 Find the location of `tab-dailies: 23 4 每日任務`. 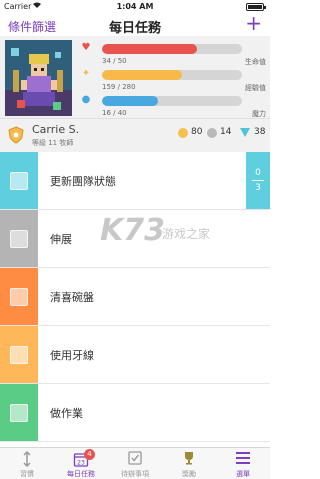

tab-dailies: 23 4 每日任務 is located at coordinates (81, 463).